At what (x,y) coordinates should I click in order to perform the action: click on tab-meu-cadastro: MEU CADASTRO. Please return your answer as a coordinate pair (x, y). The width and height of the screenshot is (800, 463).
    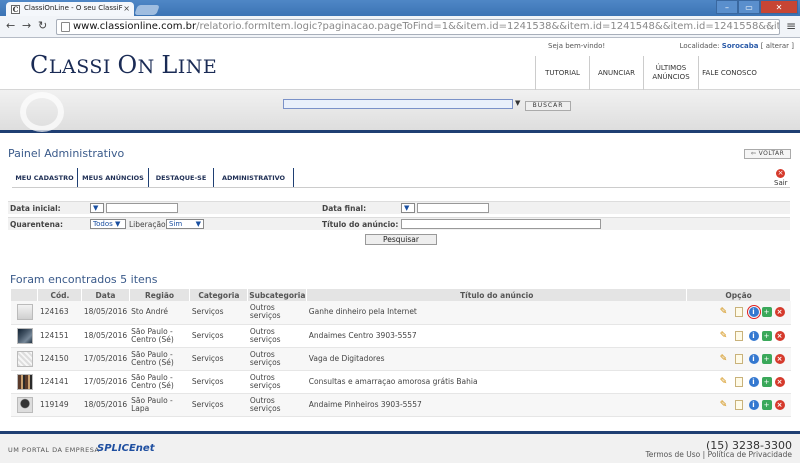
    Looking at the image, I should click on (45, 177).